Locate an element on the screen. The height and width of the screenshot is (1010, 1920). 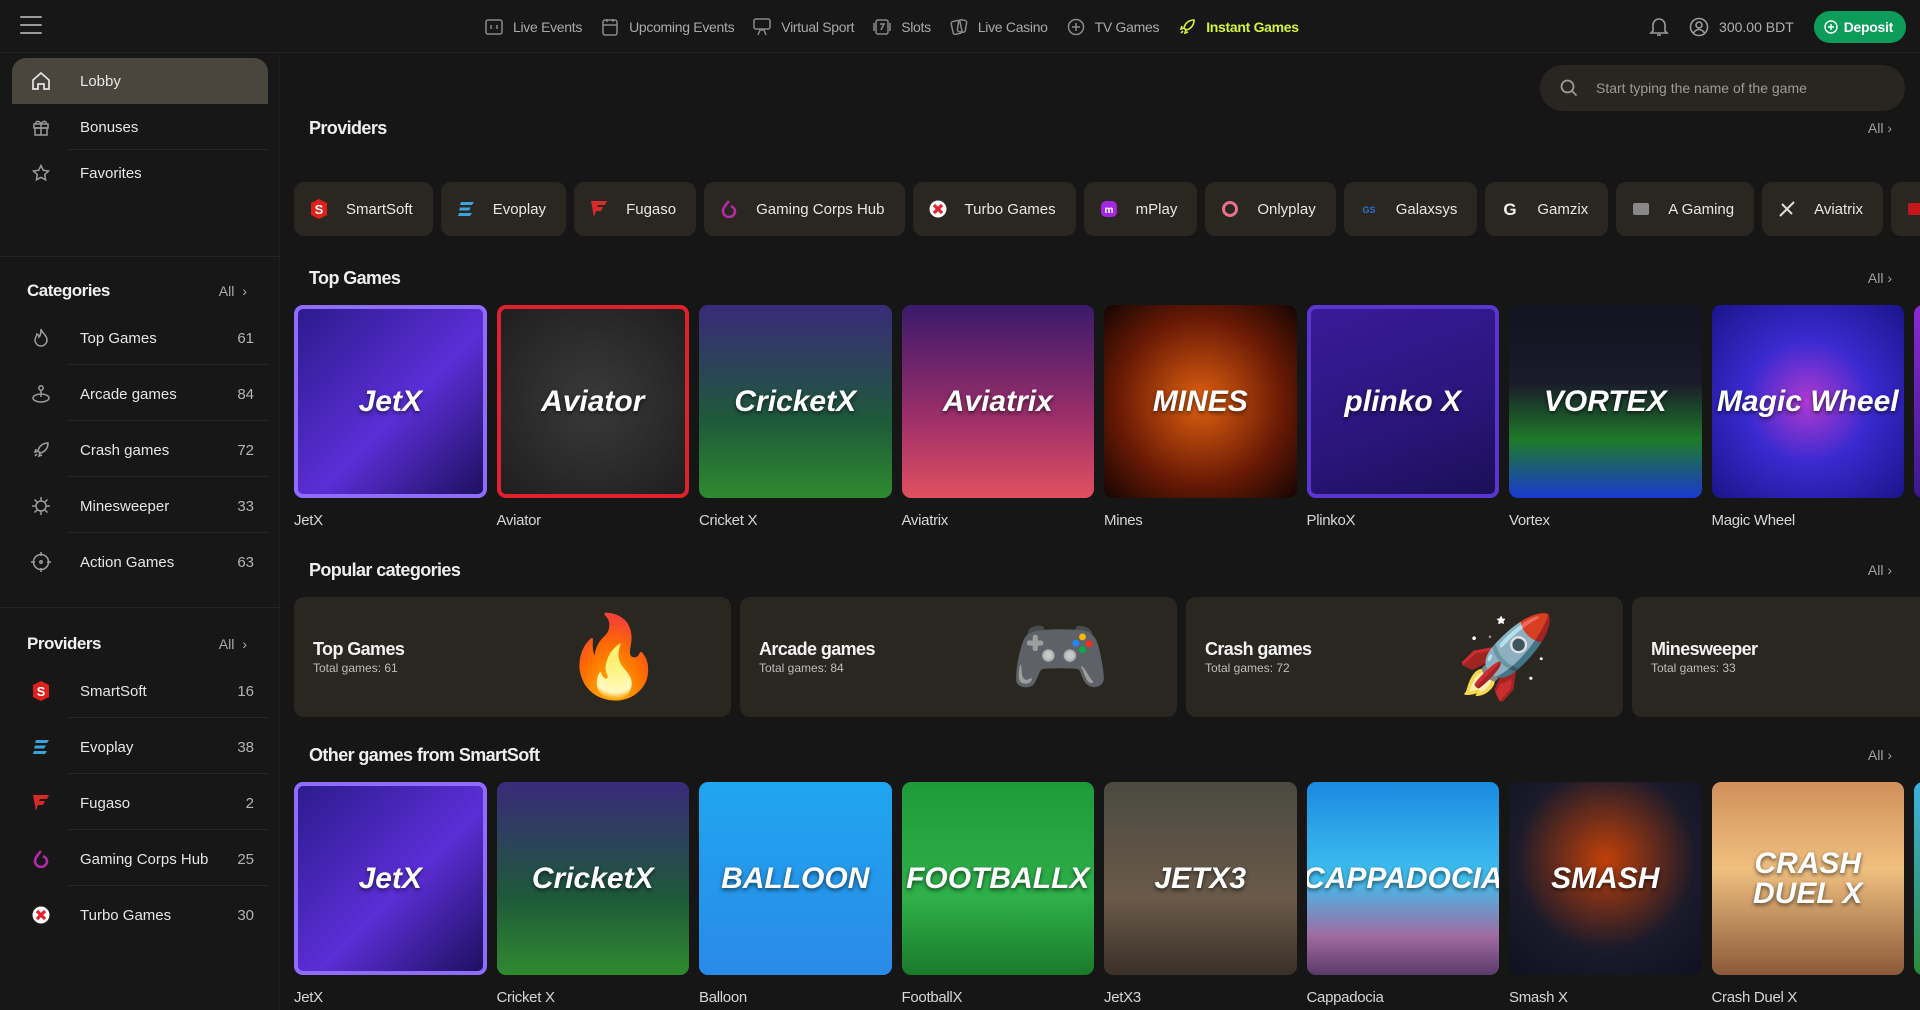
provider-chip-onlyplay: Onlyplay is located at coordinates (1270, 209).